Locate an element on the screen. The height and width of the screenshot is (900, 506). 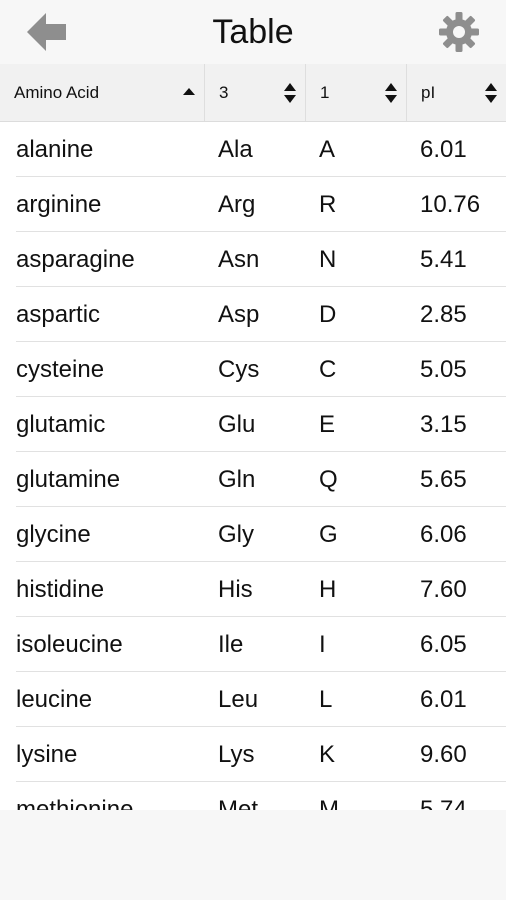
table-row: glycine Gly G 6.06 is located at coordinates (253, 534).